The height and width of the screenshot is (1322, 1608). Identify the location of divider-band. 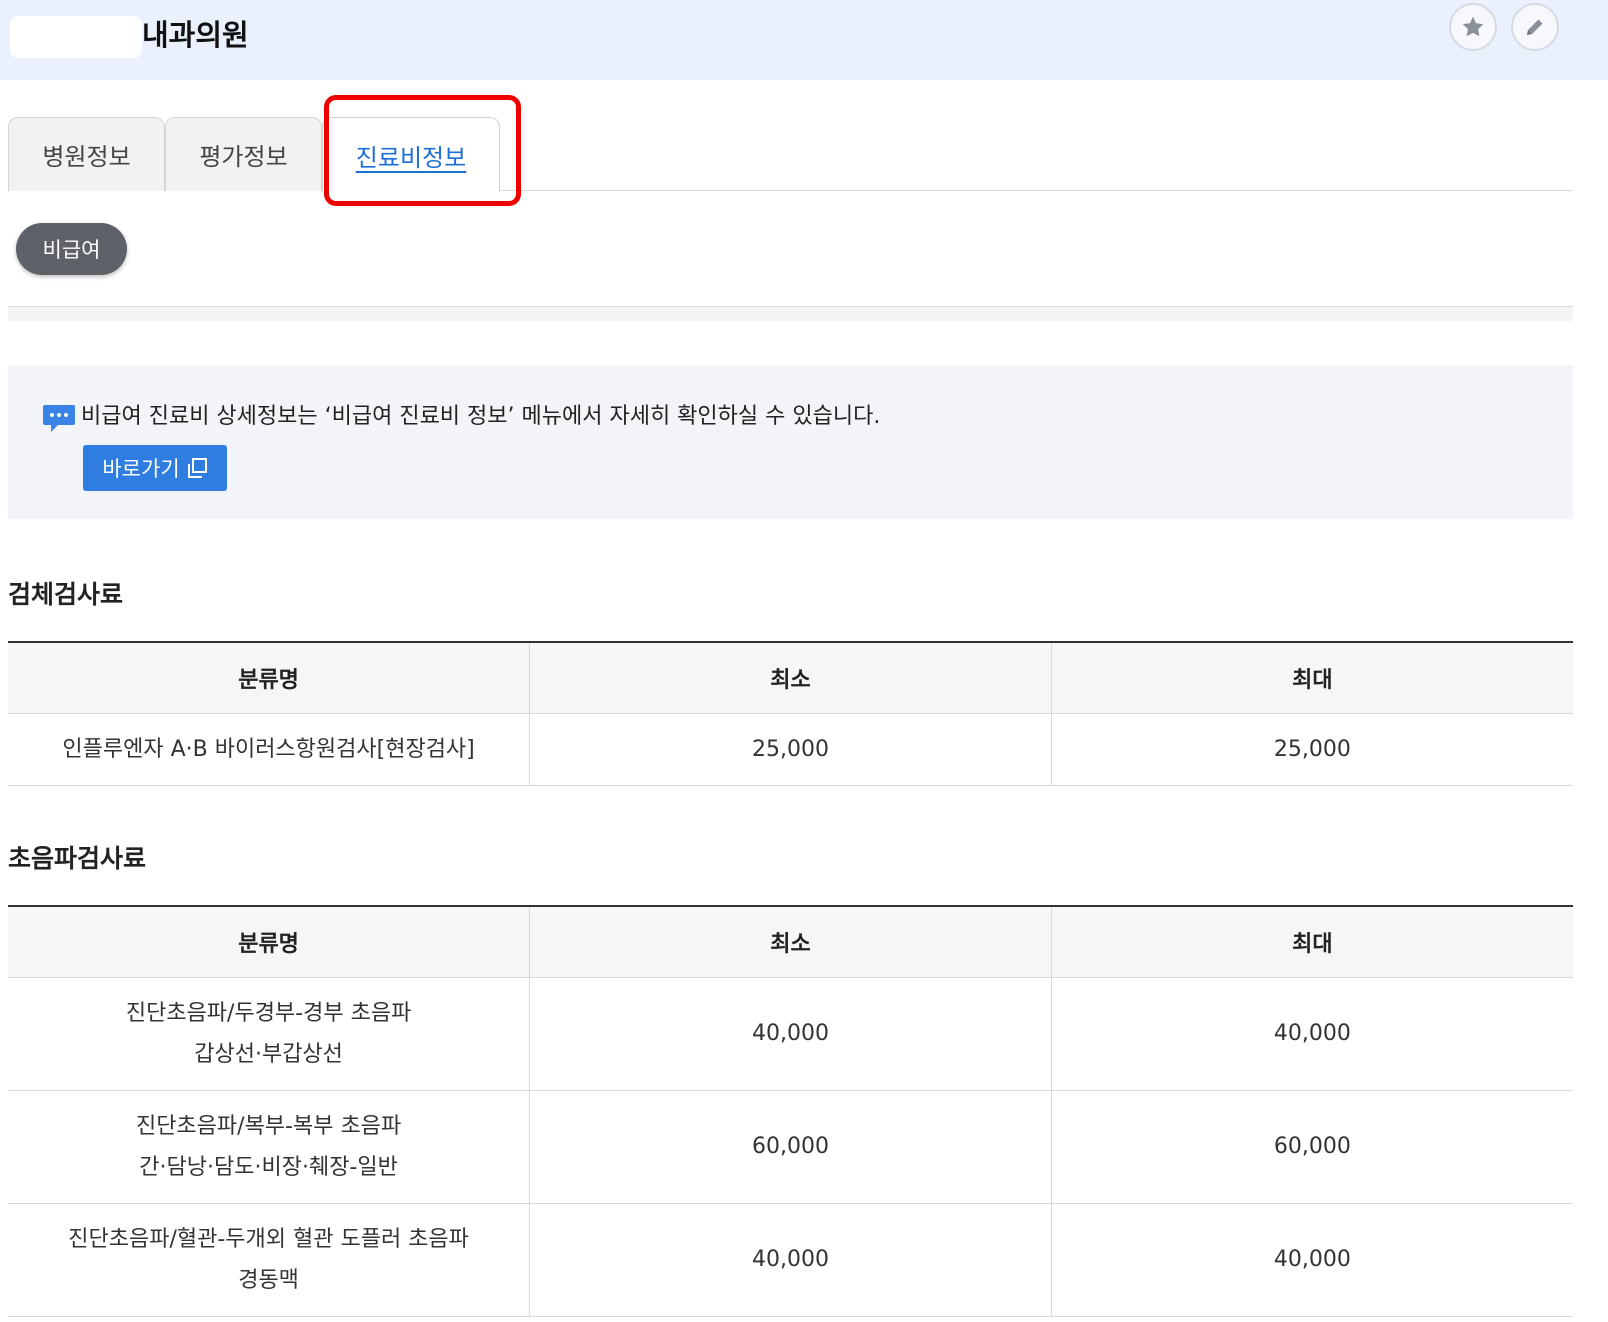
(790, 314).